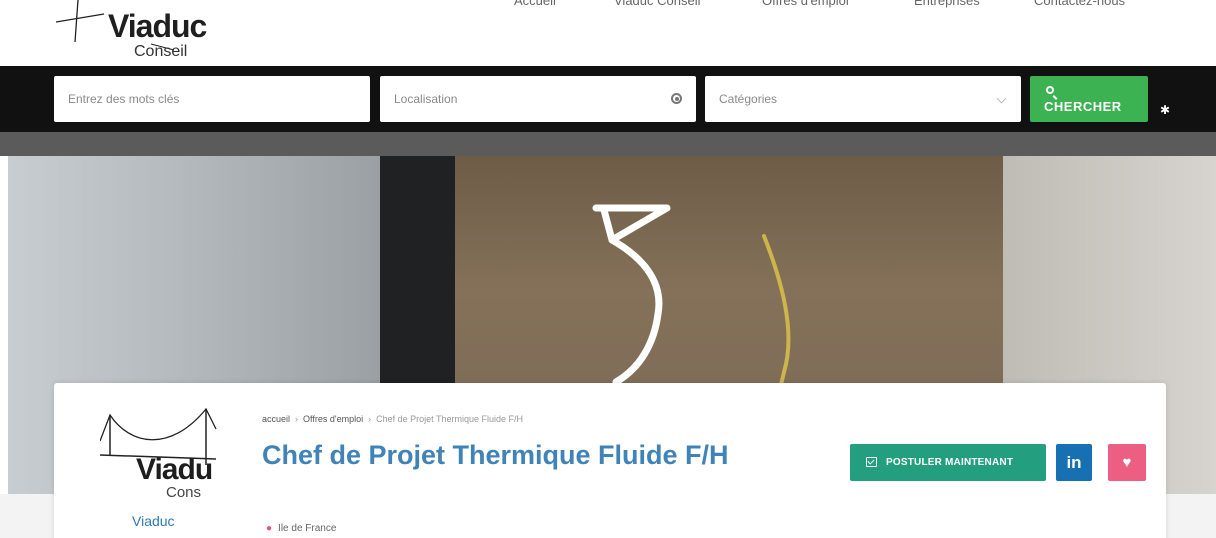 This screenshot has width=1216, height=538. I want to click on nav-item-entreprises: Entreprises, so click(947, 4).